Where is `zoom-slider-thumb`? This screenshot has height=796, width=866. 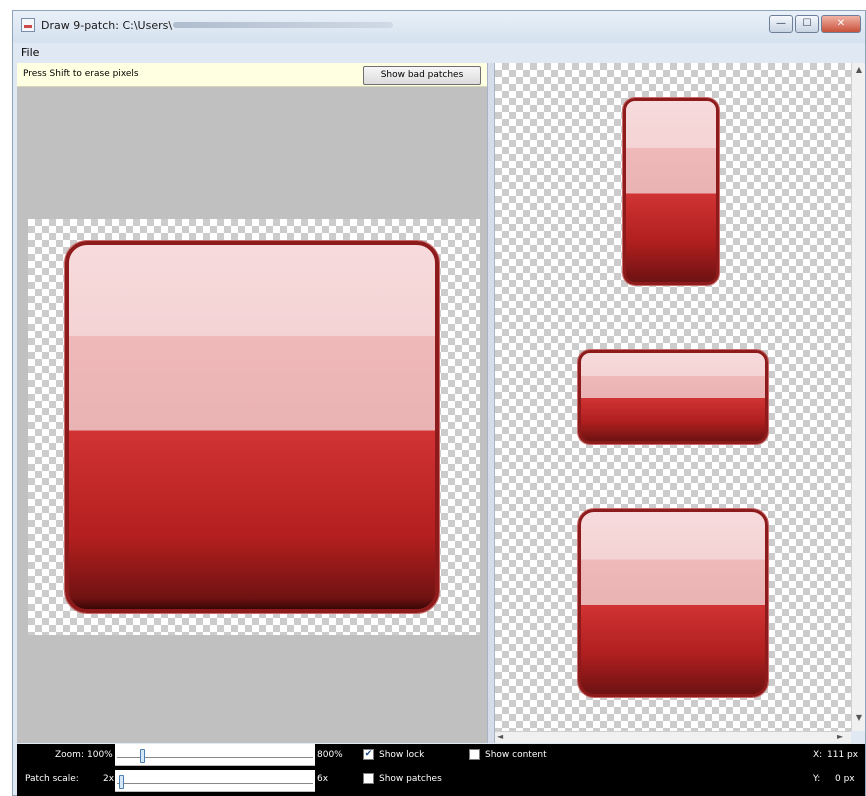 zoom-slider-thumb is located at coordinates (142, 756).